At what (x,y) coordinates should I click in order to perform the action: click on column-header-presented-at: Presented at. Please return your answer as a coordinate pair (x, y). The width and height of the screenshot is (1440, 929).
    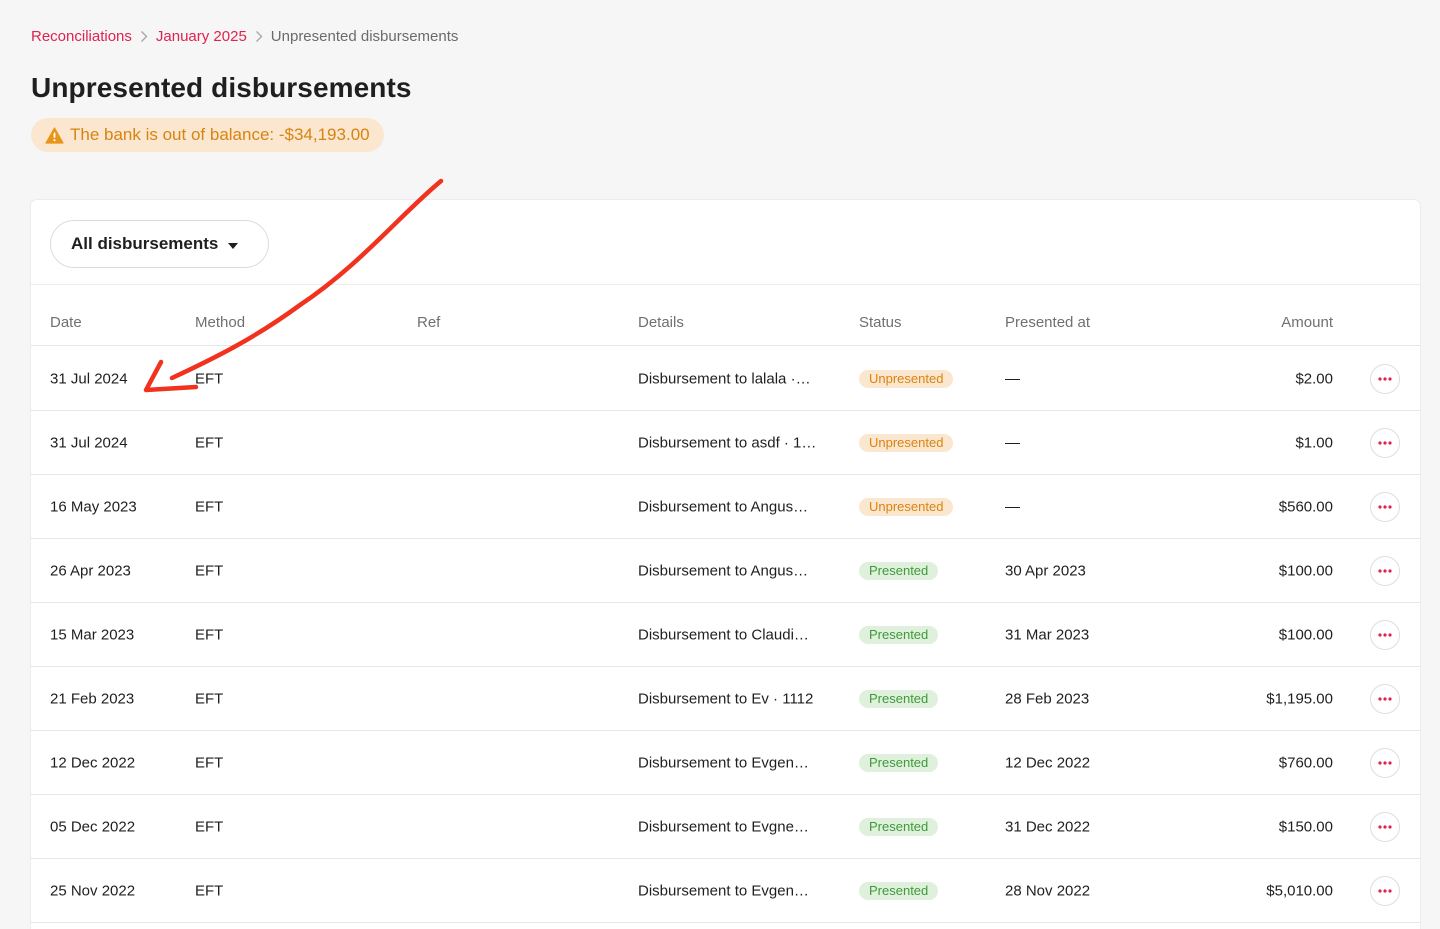
    Looking at the image, I should click on (1047, 322).